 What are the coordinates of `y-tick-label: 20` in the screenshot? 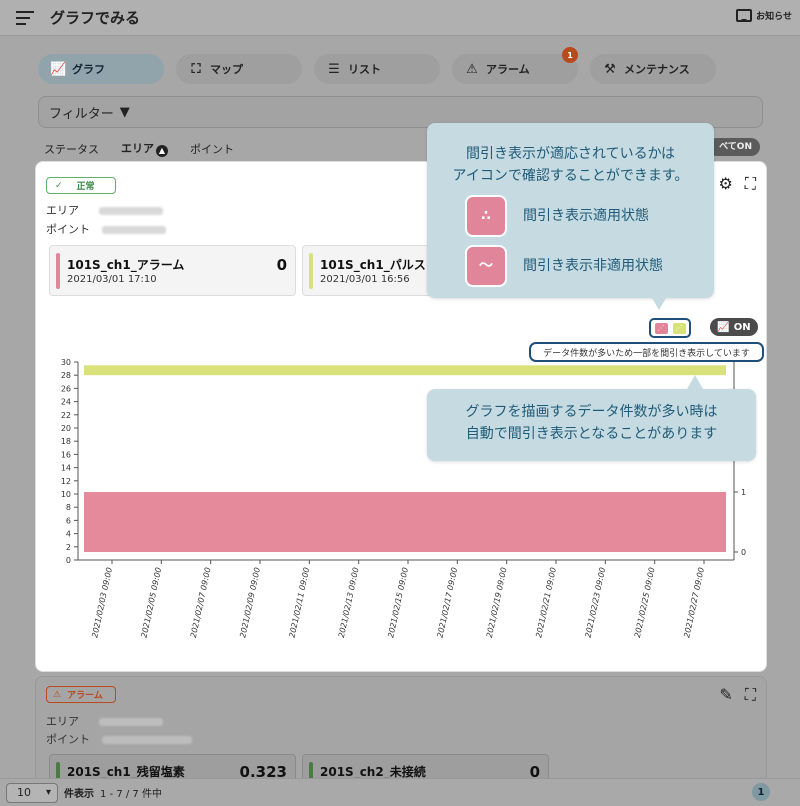 It's located at (66, 428).